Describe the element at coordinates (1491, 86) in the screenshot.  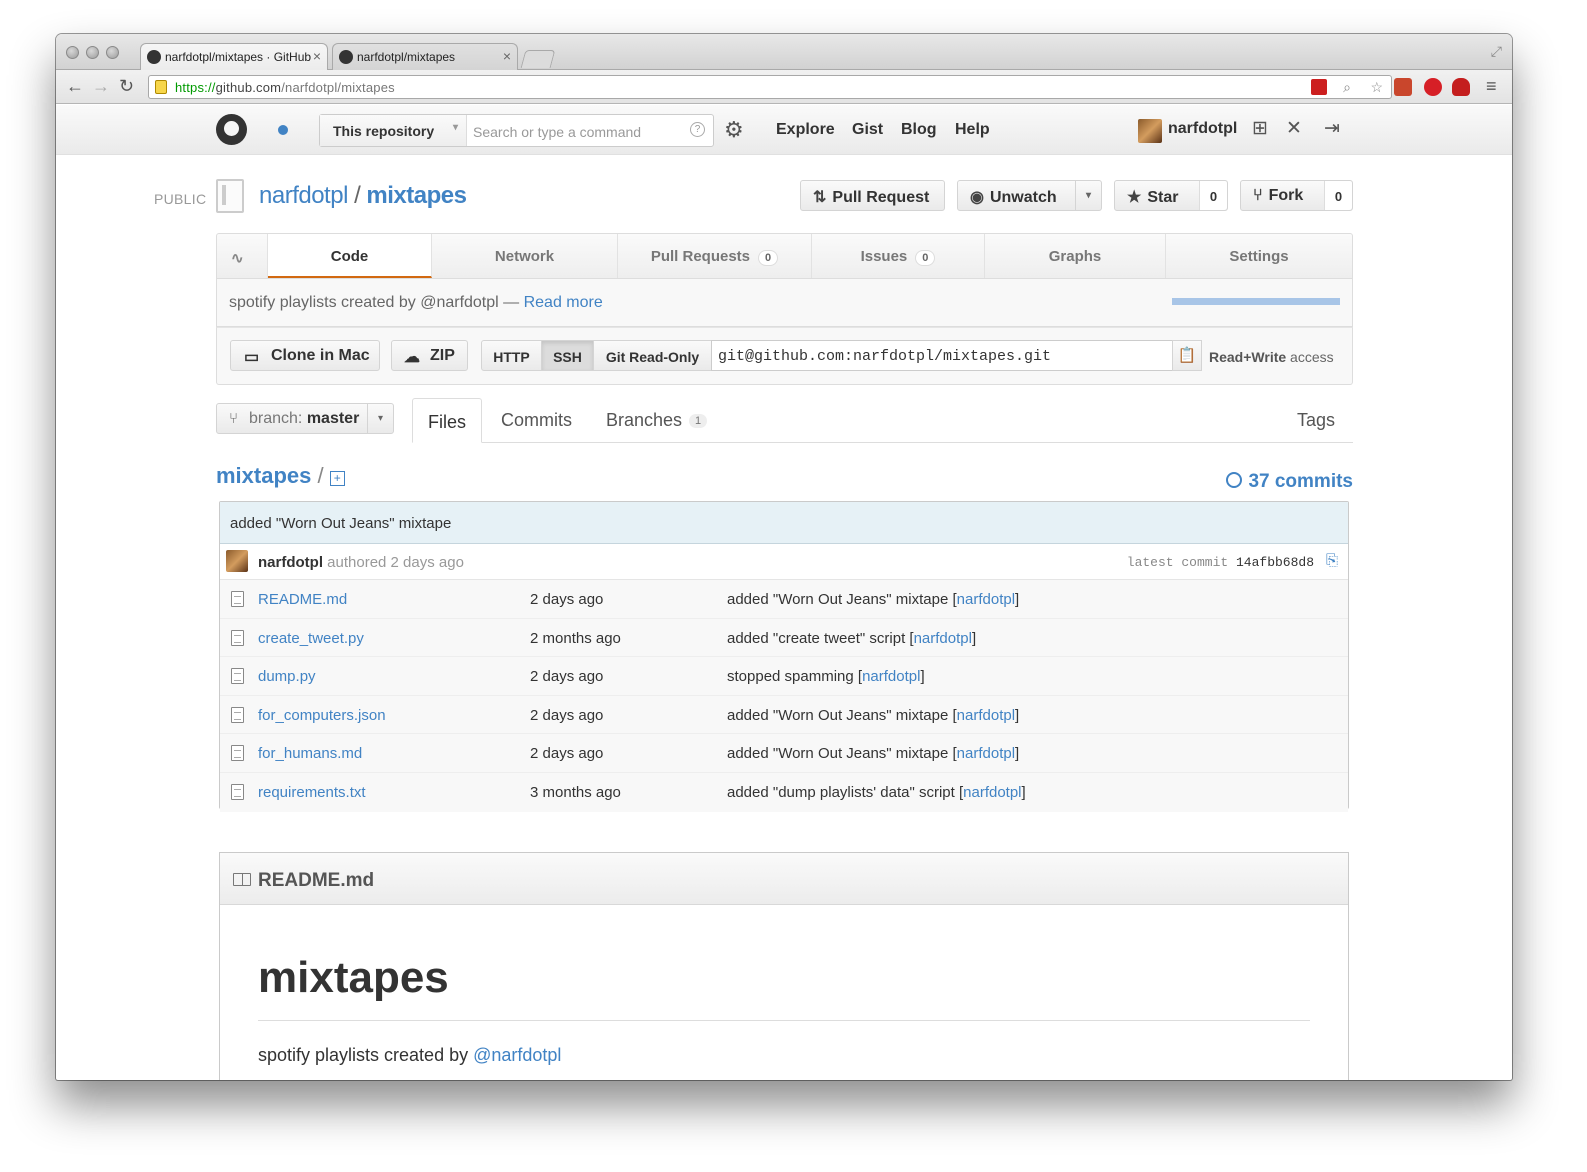
I see `menu-icon: ≡` at that location.